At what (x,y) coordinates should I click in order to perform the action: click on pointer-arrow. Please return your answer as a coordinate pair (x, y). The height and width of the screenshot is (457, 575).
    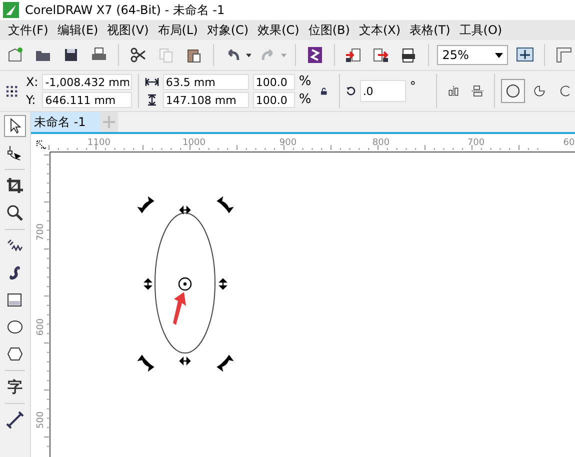
    Looking at the image, I should click on (179, 308).